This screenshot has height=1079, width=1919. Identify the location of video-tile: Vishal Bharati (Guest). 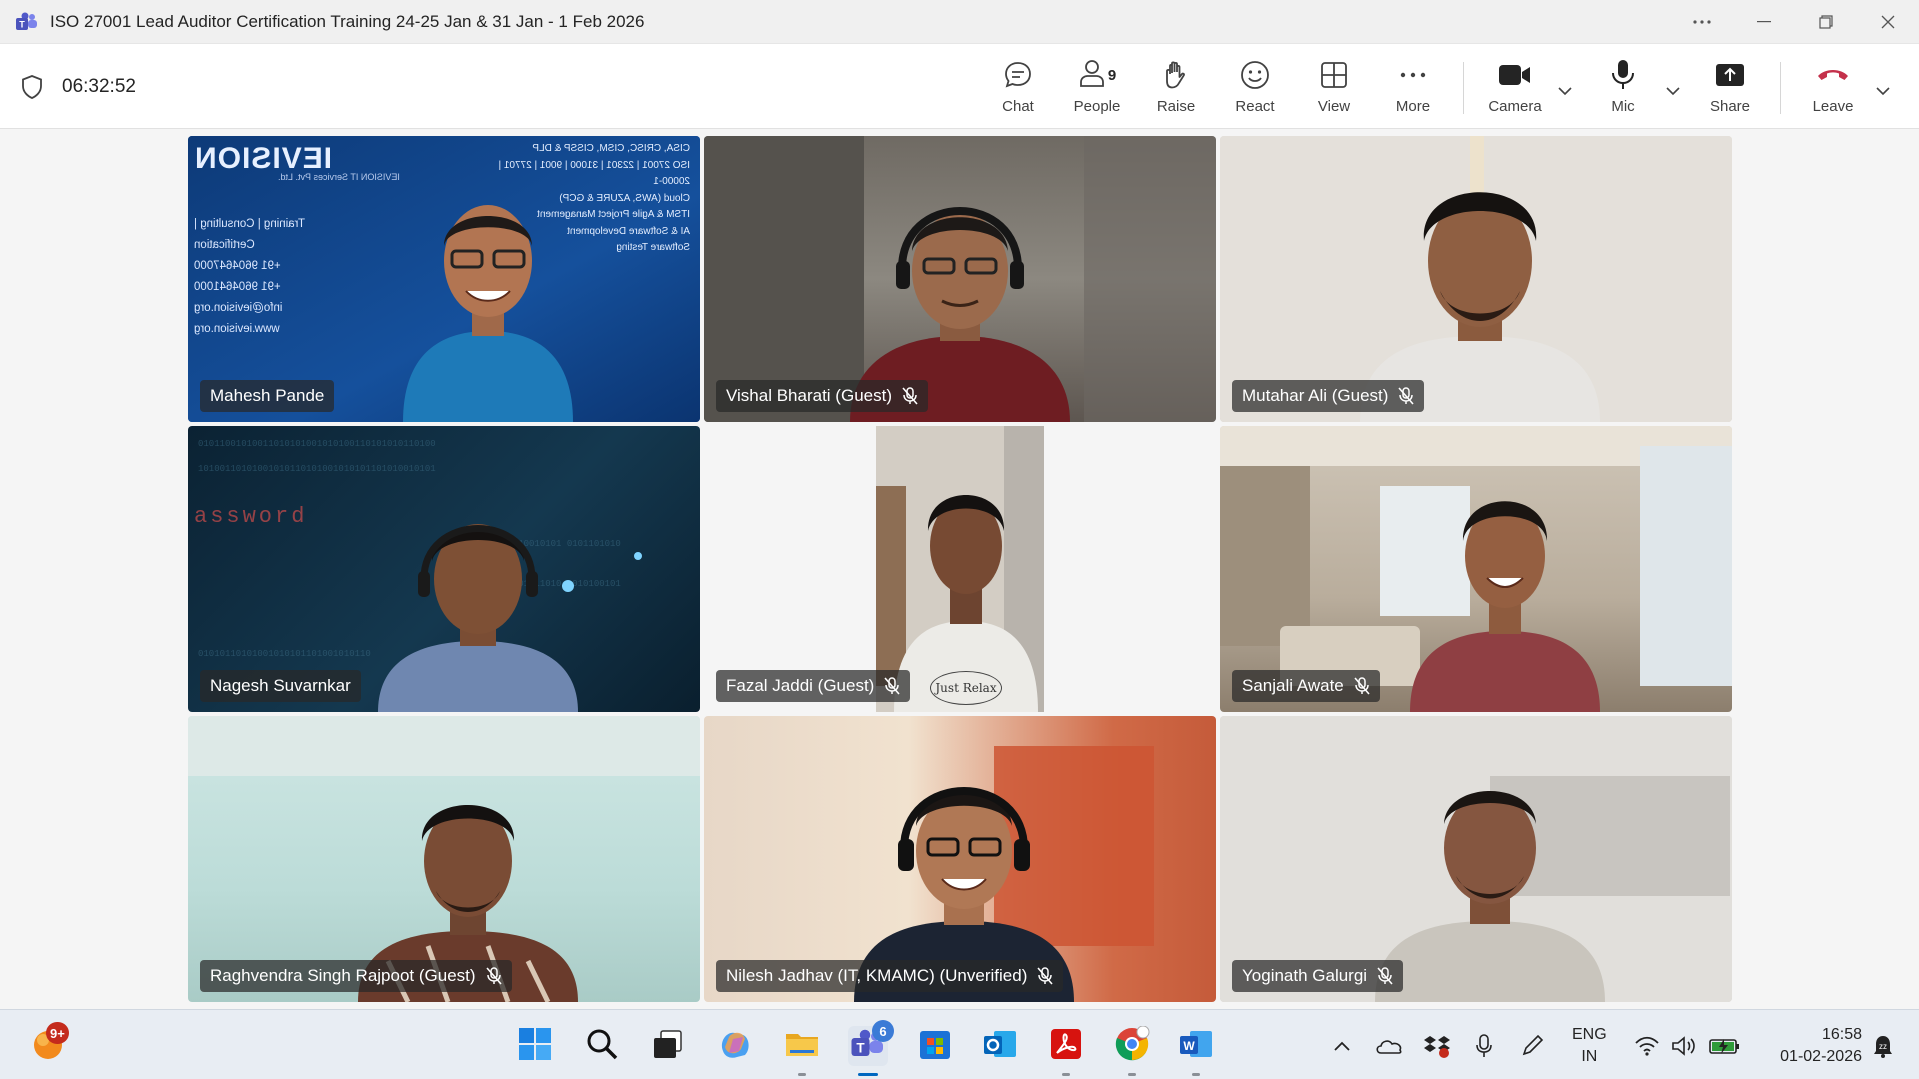
(960, 279).